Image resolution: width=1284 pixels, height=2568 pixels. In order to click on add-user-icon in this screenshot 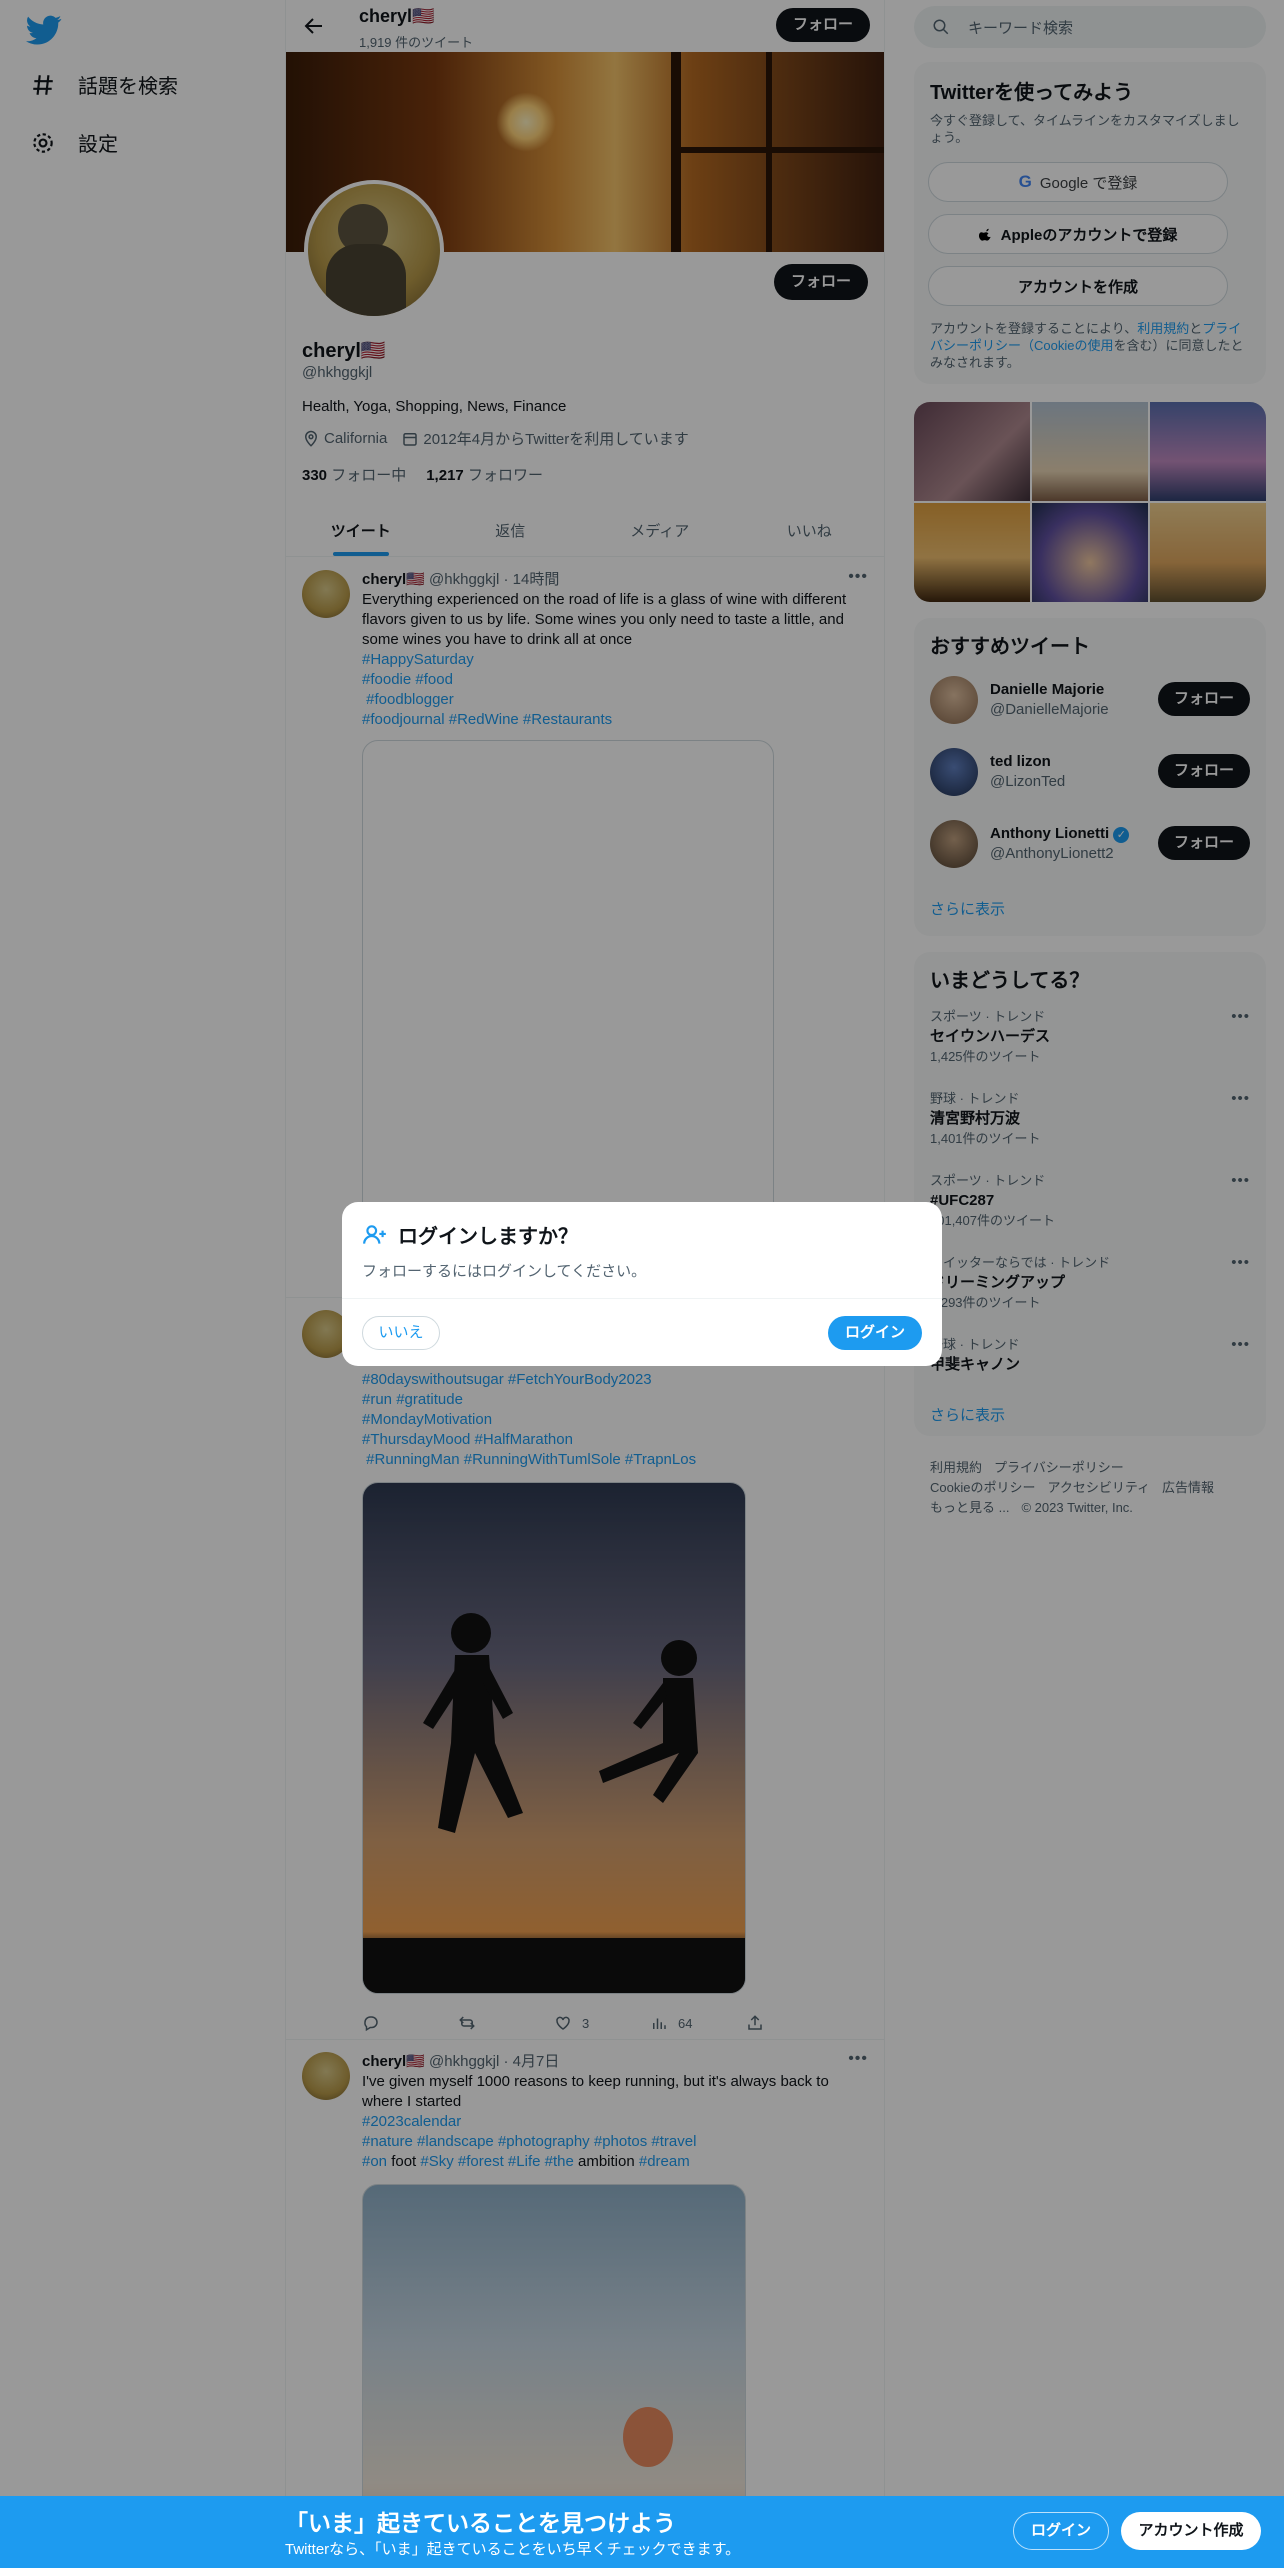, I will do `click(374, 1234)`.